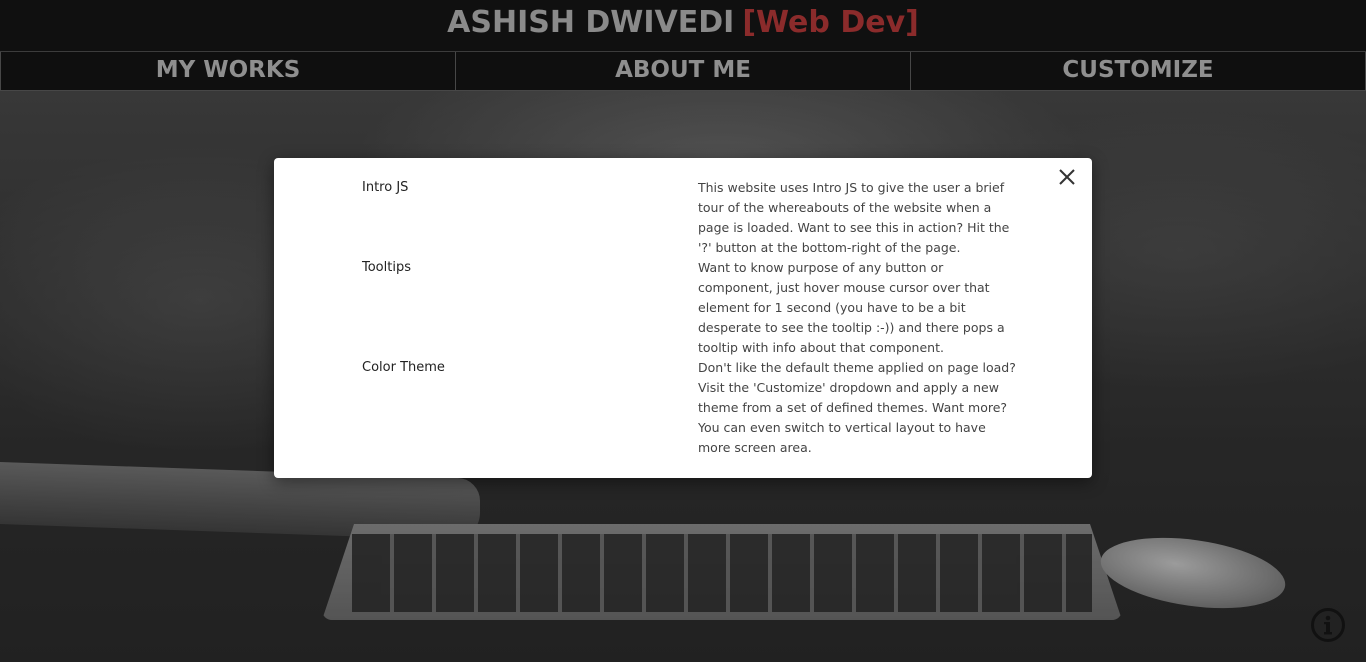 The image size is (1366, 662). Describe the element at coordinates (385, 187) in the screenshot. I see `feature-title: Intro JS` at that location.